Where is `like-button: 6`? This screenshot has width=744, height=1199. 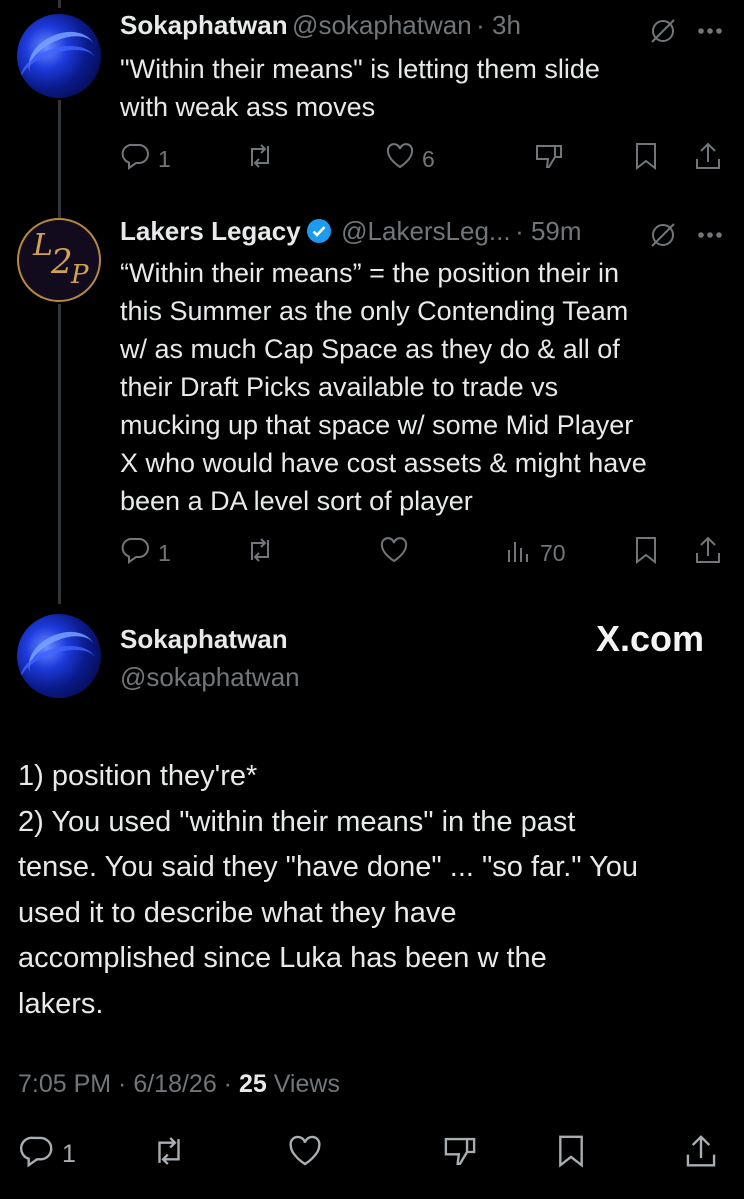 like-button: 6 is located at coordinates (409, 159).